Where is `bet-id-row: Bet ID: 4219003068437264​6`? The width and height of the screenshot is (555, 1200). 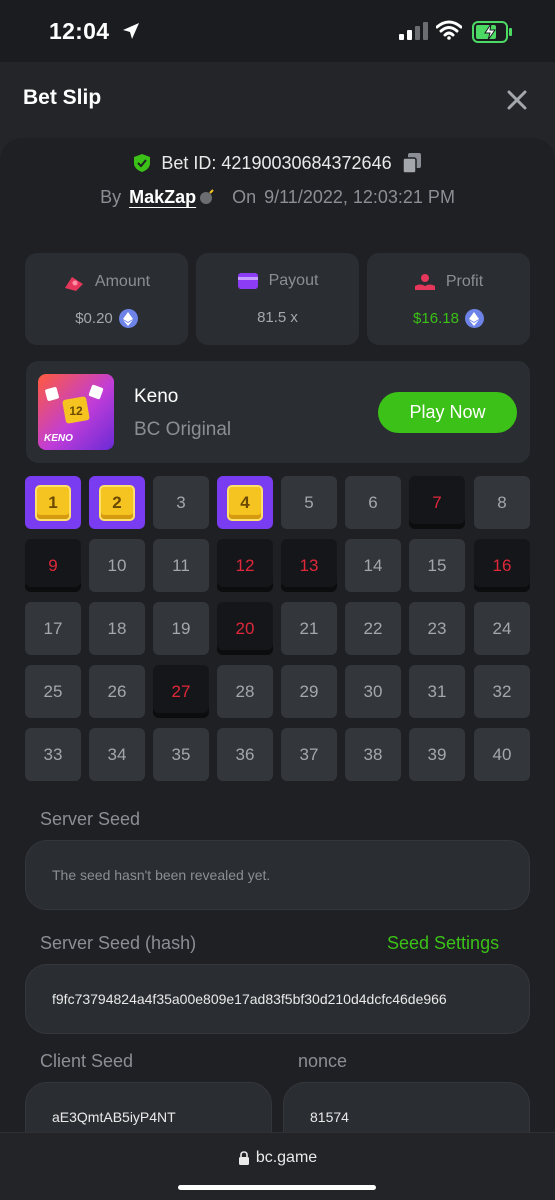 bet-id-row: Bet ID: 4219003068437264​6 is located at coordinates (277, 163).